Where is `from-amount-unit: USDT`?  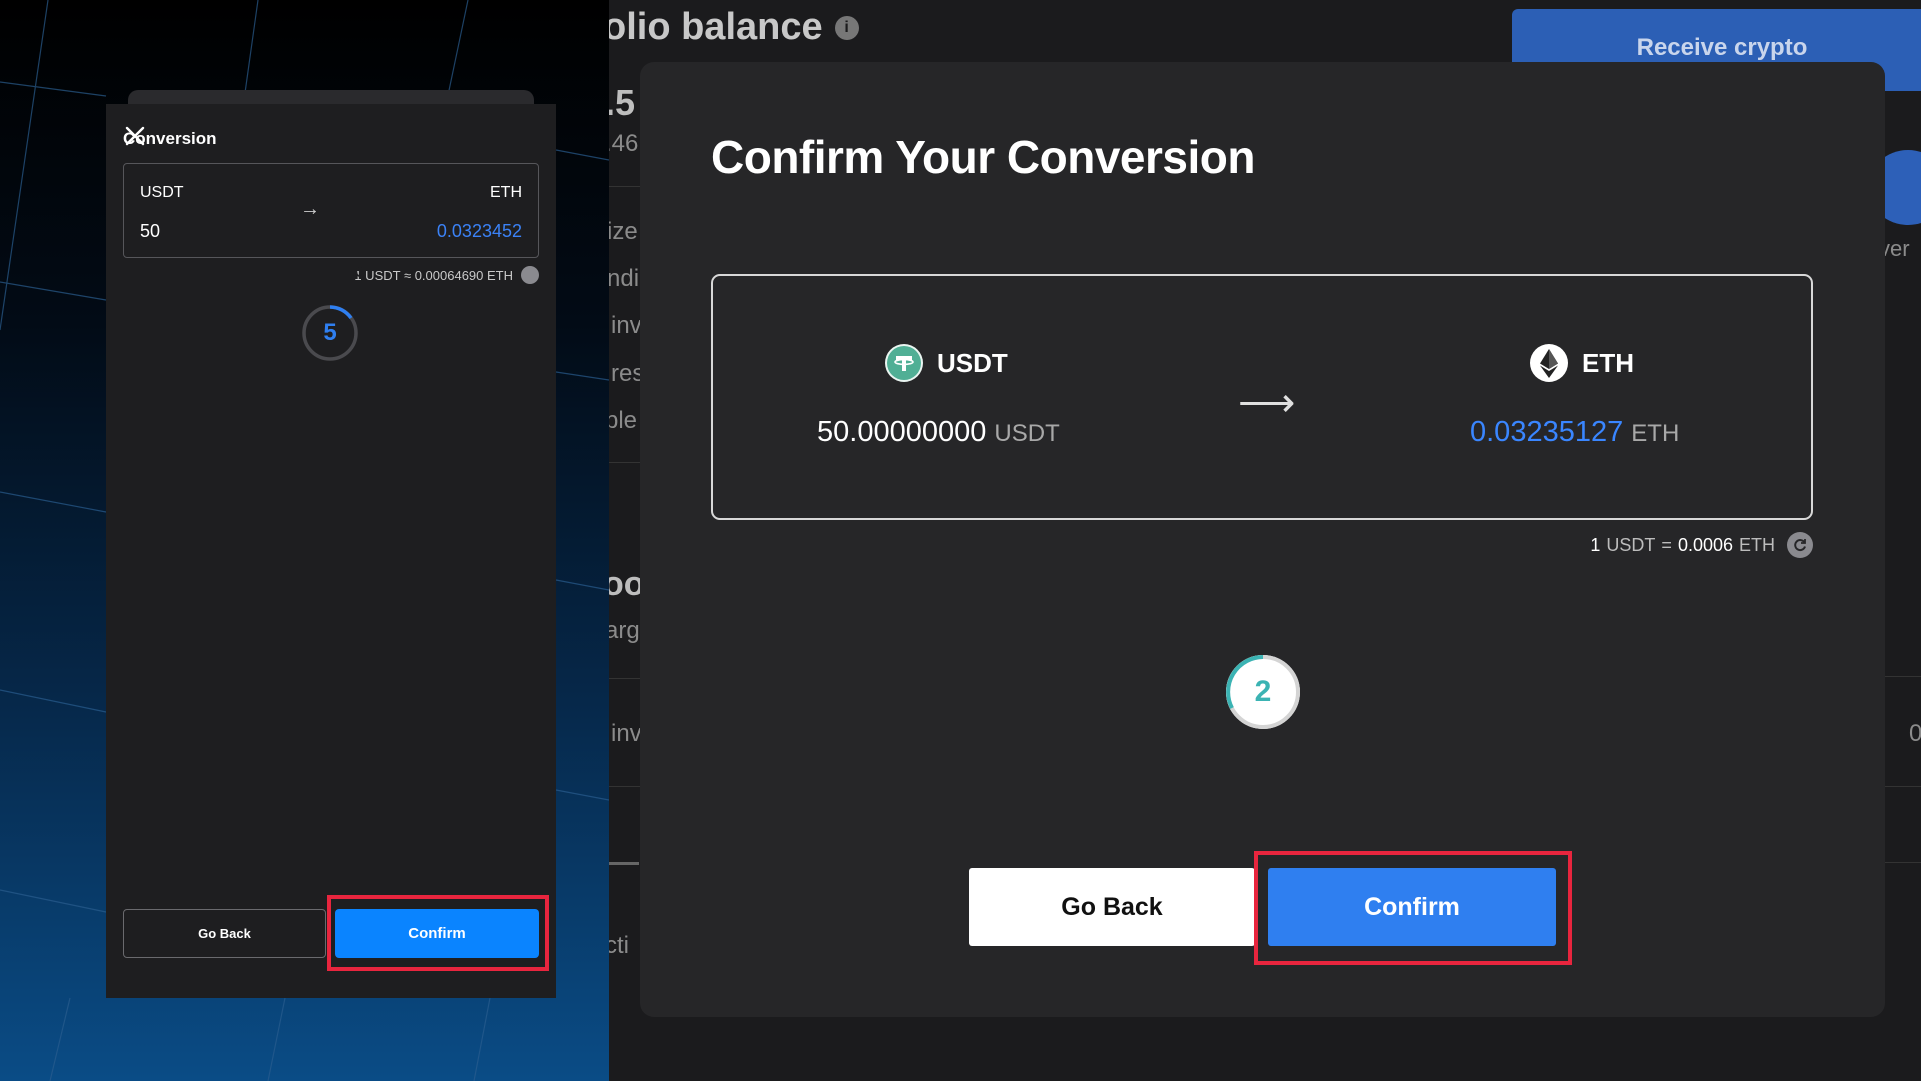 from-amount-unit: USDT is located at coordinates (1027, 433).